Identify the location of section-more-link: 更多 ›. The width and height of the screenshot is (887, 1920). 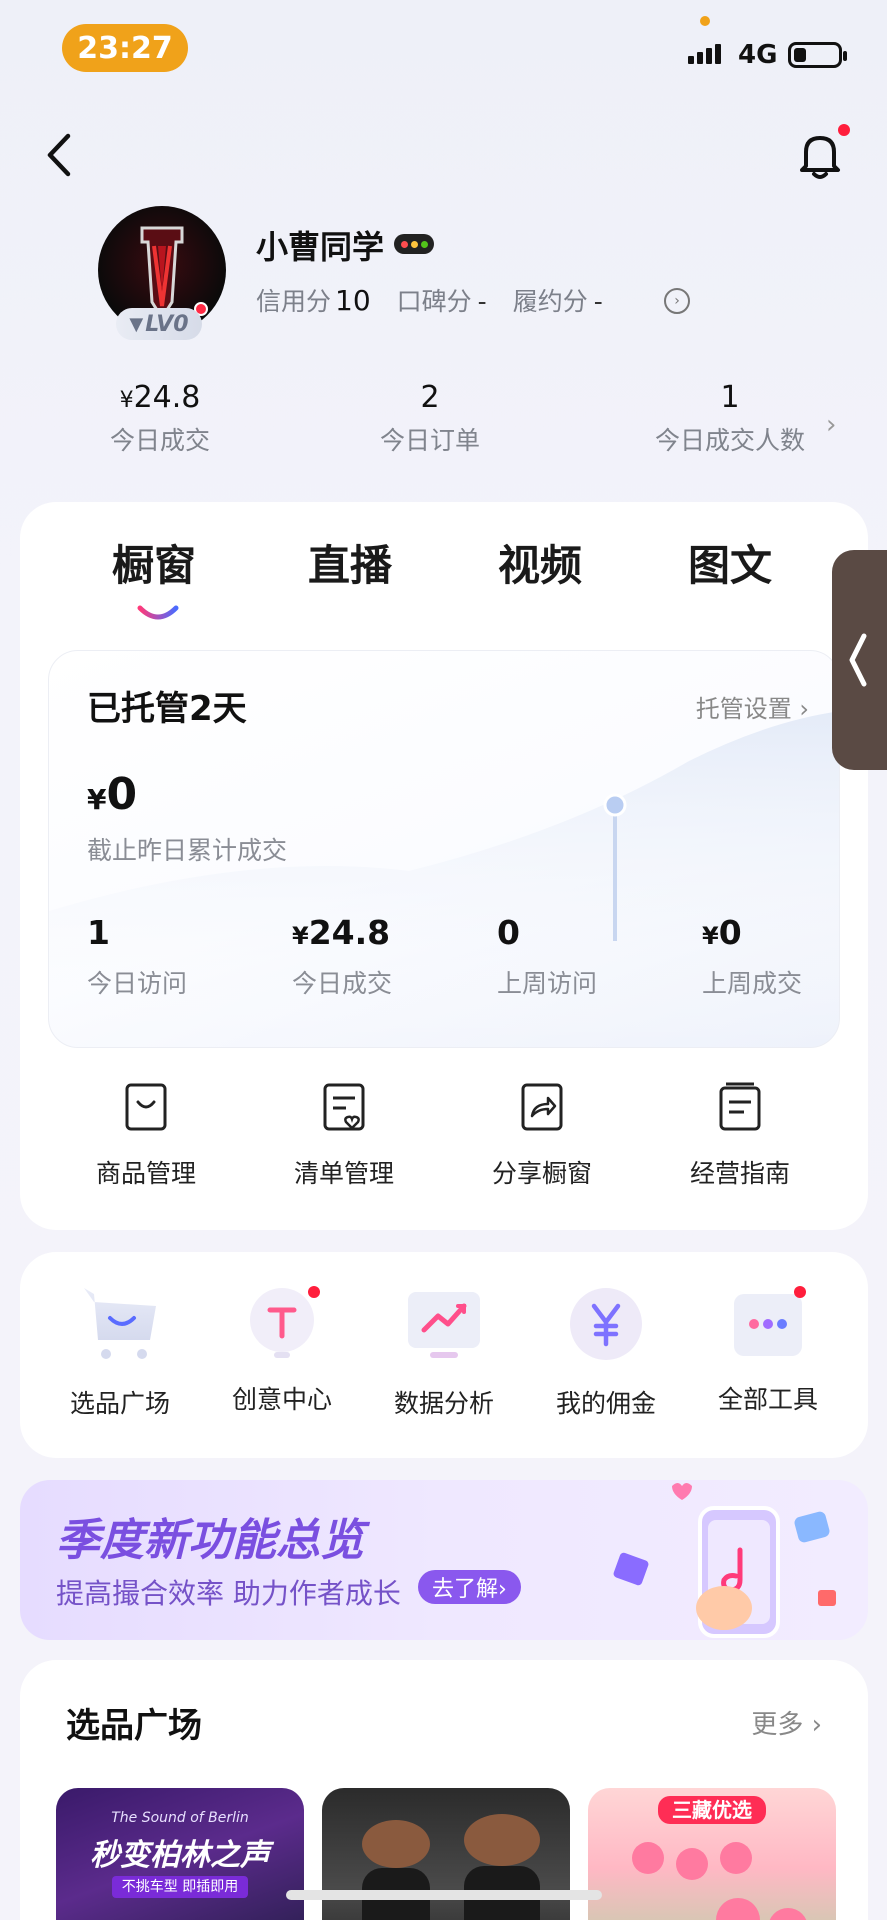
(786, 1722).